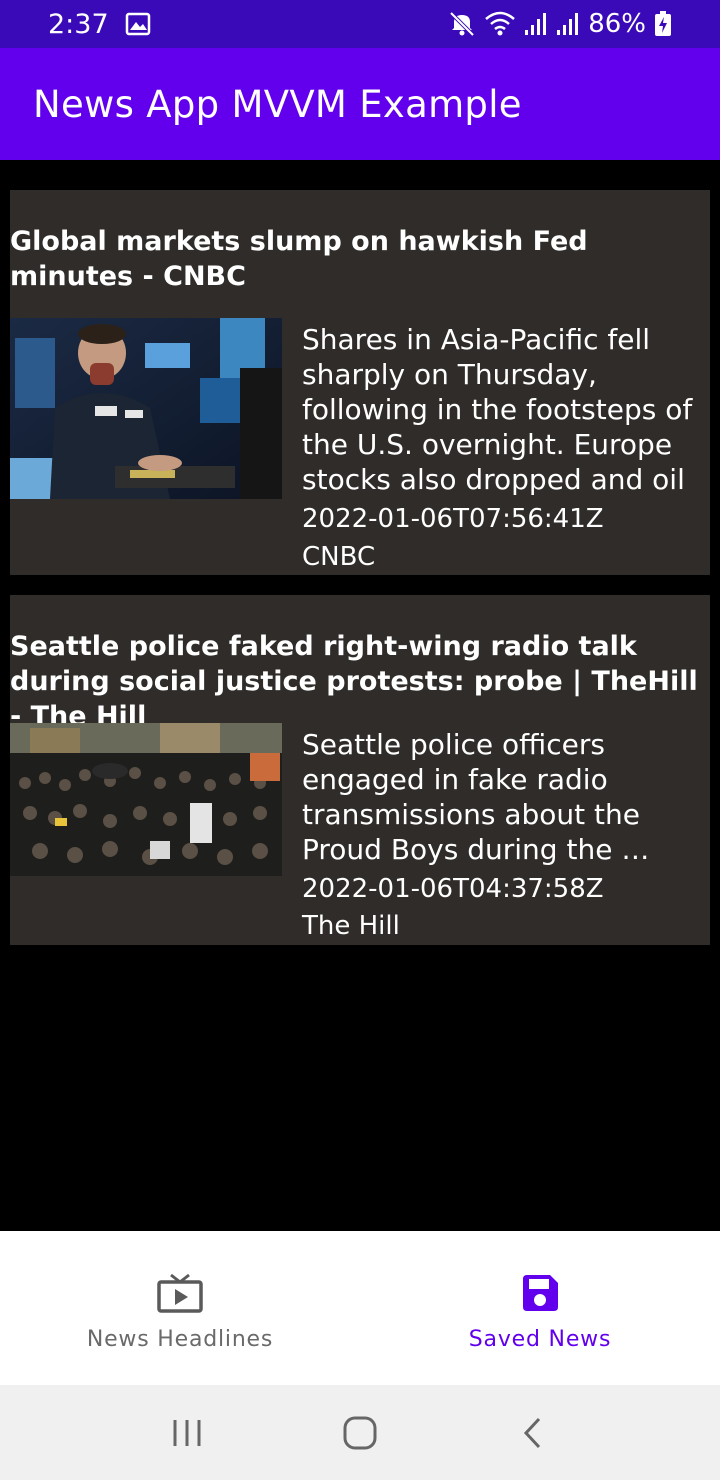  What do you see at coordinates (663, 24) in the screenshot?
I see `battery-charging-icon` at bounding box center [663, 24].